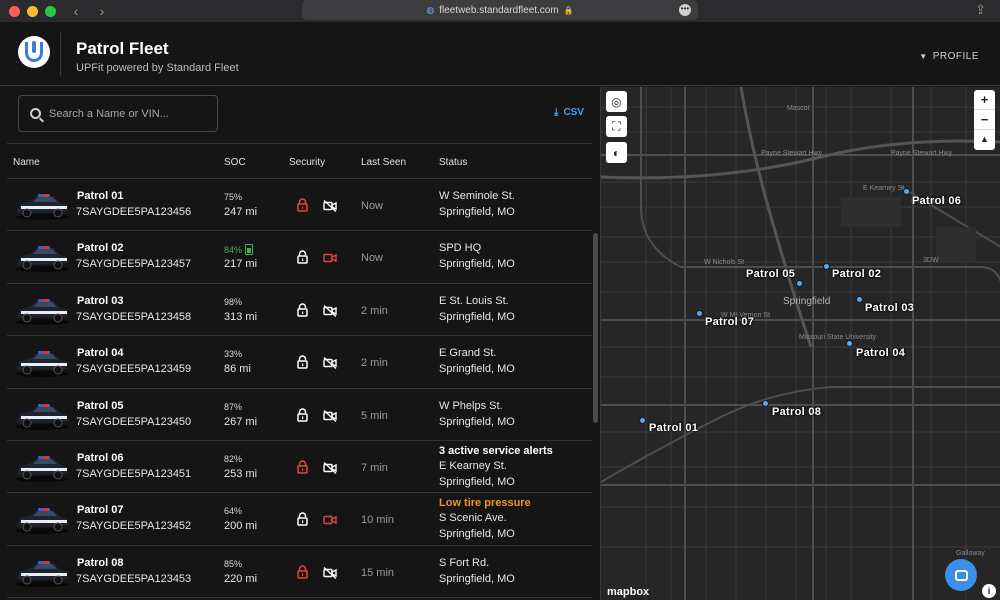 This screenshot has width=1000, height=600. I want to click on zoom-in-button: +, so click(984, 100).